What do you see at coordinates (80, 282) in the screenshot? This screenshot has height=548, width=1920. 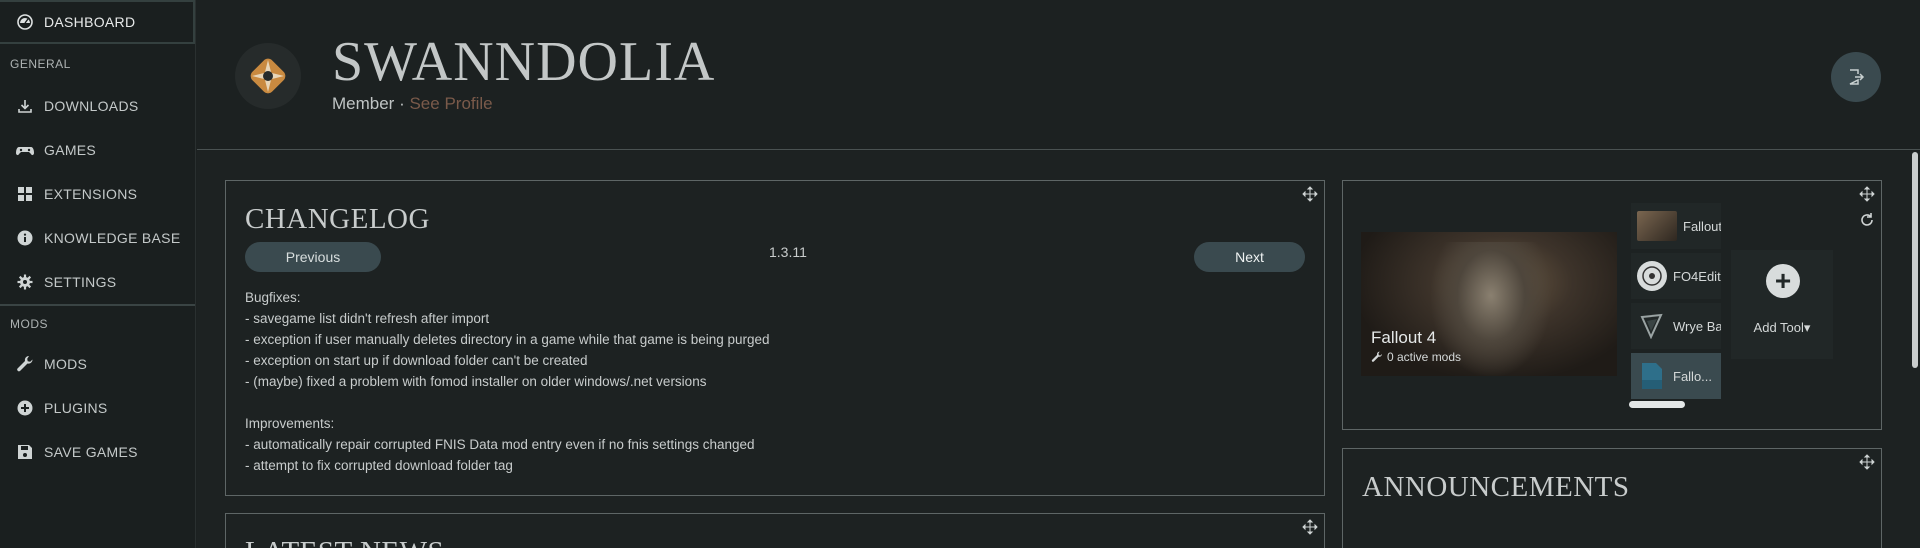 I see `sidebar-item-label: SETTINGS` at bounding box center [80, 282].